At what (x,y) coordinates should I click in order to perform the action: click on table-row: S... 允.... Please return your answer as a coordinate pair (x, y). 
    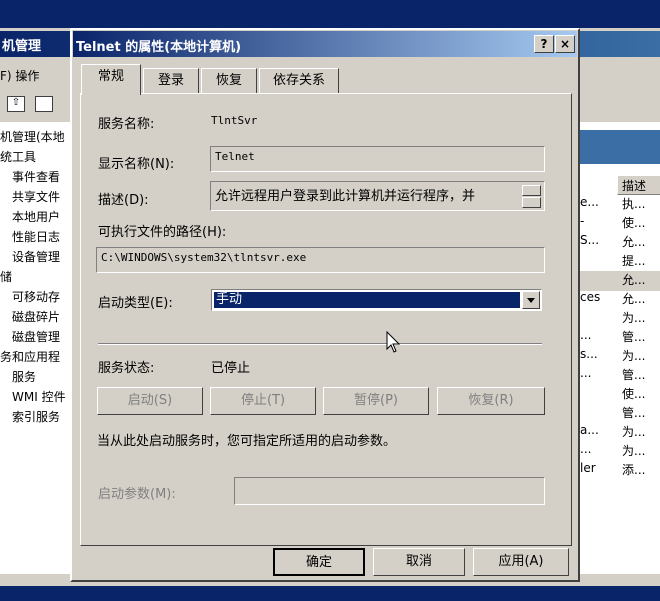
    Looking at the image, I should click on (619, 243).